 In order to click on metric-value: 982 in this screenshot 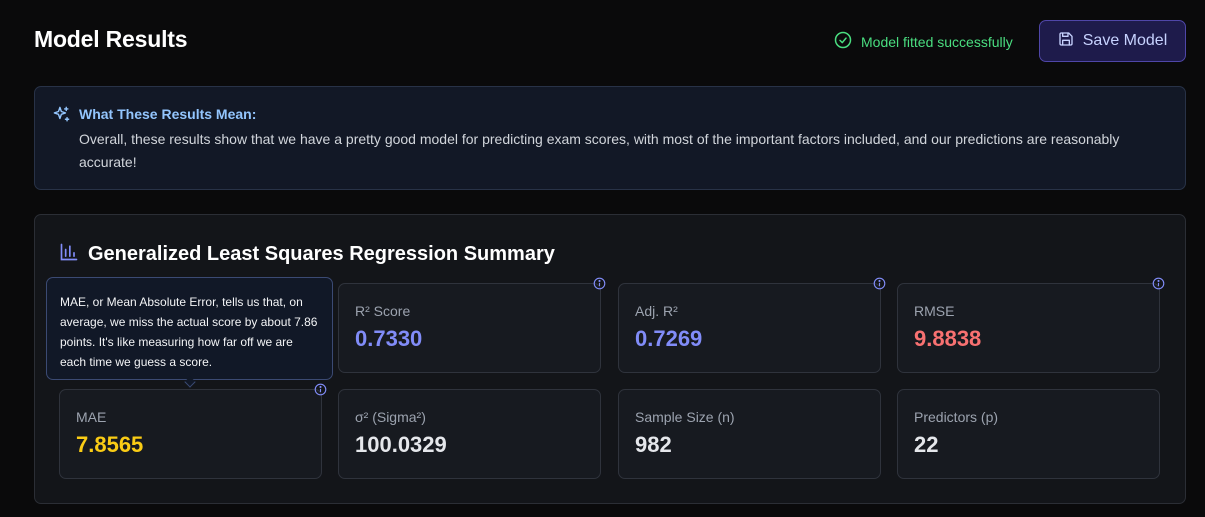, I will do `click(653, 444)`.